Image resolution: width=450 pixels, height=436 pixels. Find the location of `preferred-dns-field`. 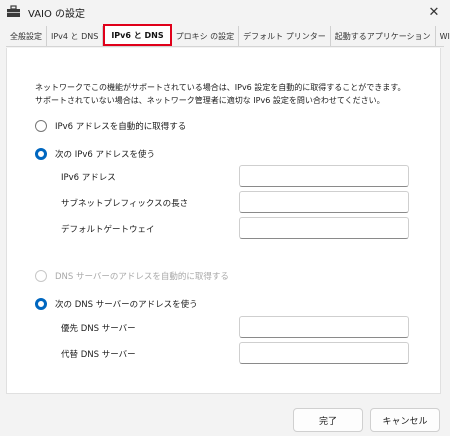

preferred-dns-field is located at coordinates (324, 327).